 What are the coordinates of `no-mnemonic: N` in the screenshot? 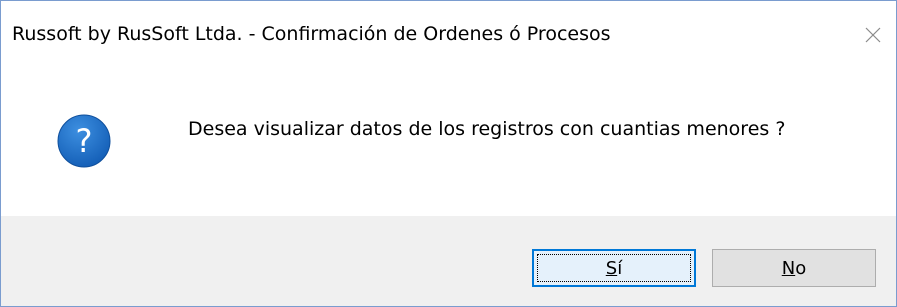 It's located at (788, 268).